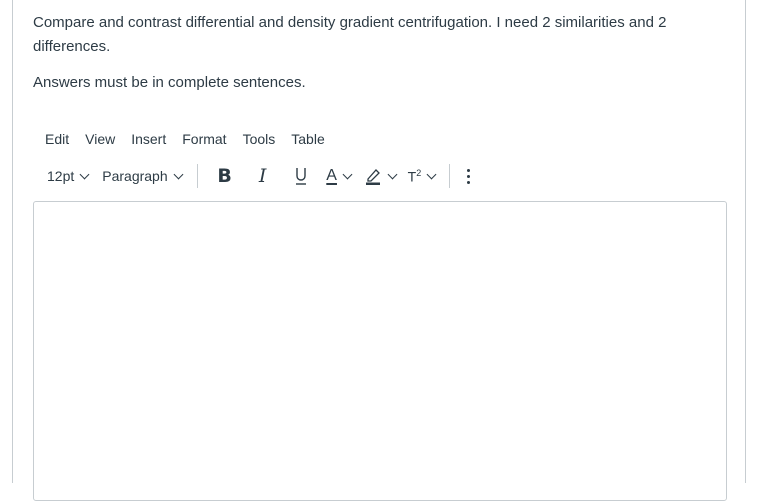  I want to click on question-instruction: Answers must be in complete sentences., so click(169, 82).